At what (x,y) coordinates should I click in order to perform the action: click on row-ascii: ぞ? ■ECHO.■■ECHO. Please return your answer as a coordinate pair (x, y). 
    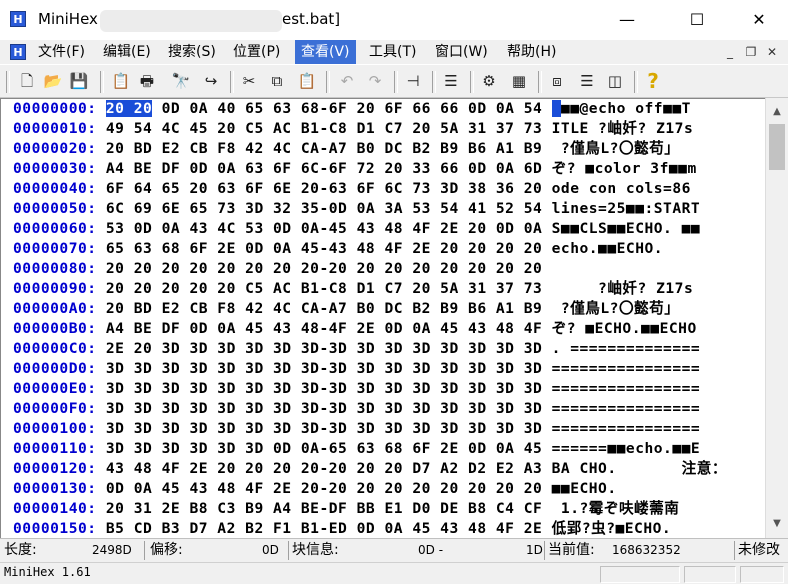
    Looking at the image, I should click on (624, 328).